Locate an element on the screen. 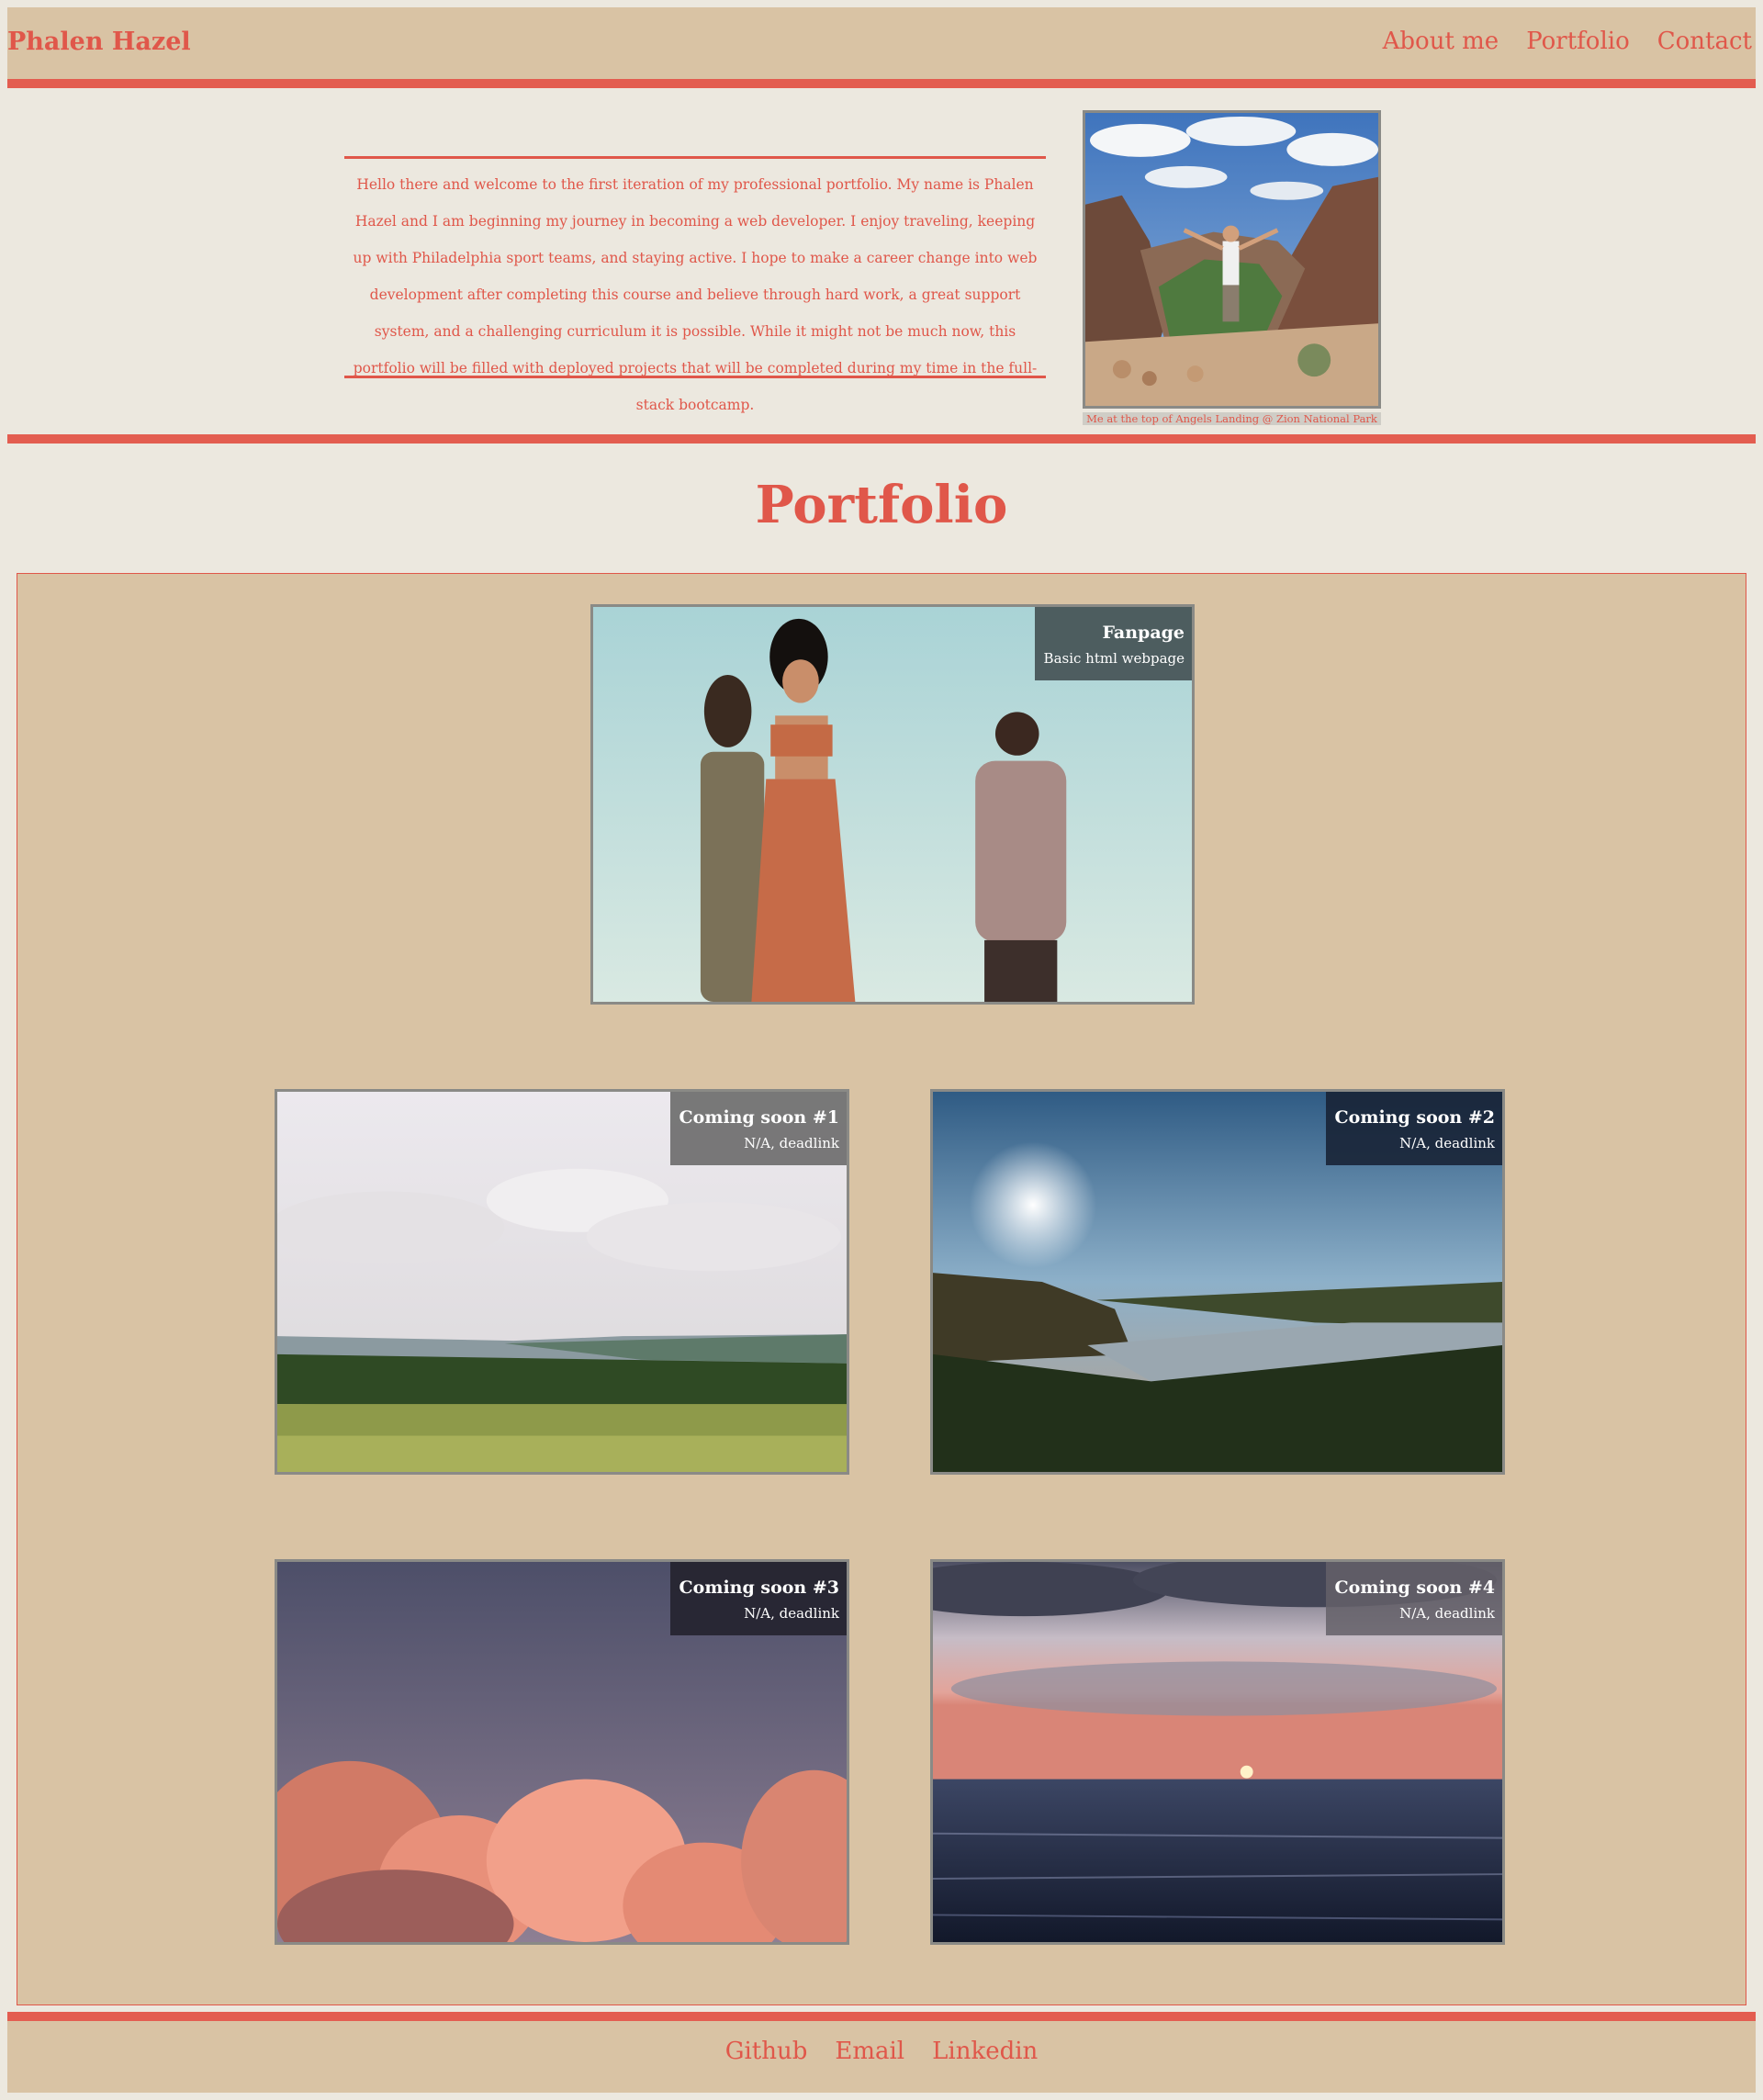 This screenshot has width=1763, height=2100. project-card-coming-soon-4: Coming soon #4 N/A, deadlink is located at coordinates (1217, 1752).